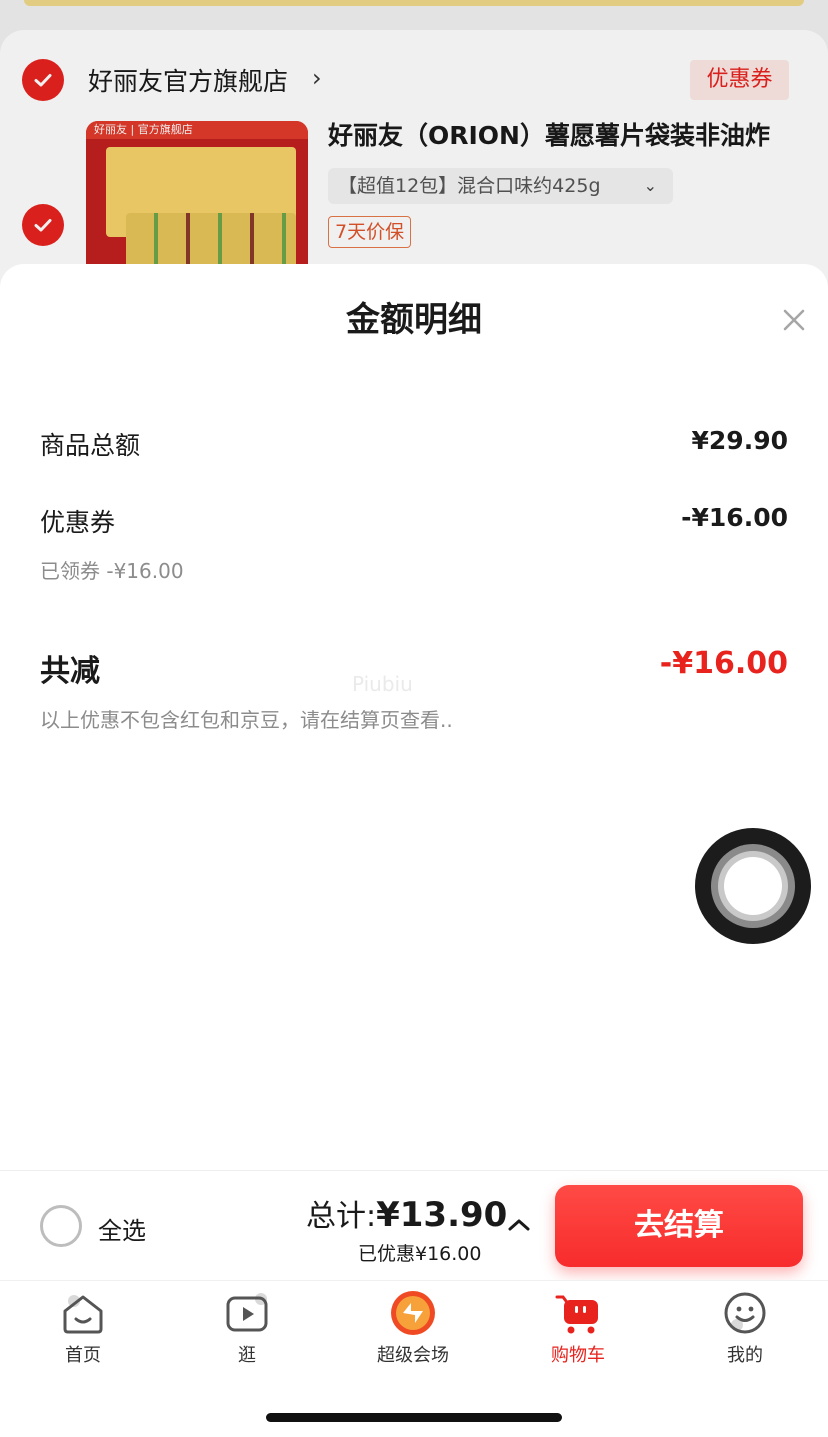 The height and width of the screenshot is (1437, 828). I want to click on watermark: Piubiu, so click(382, 684).